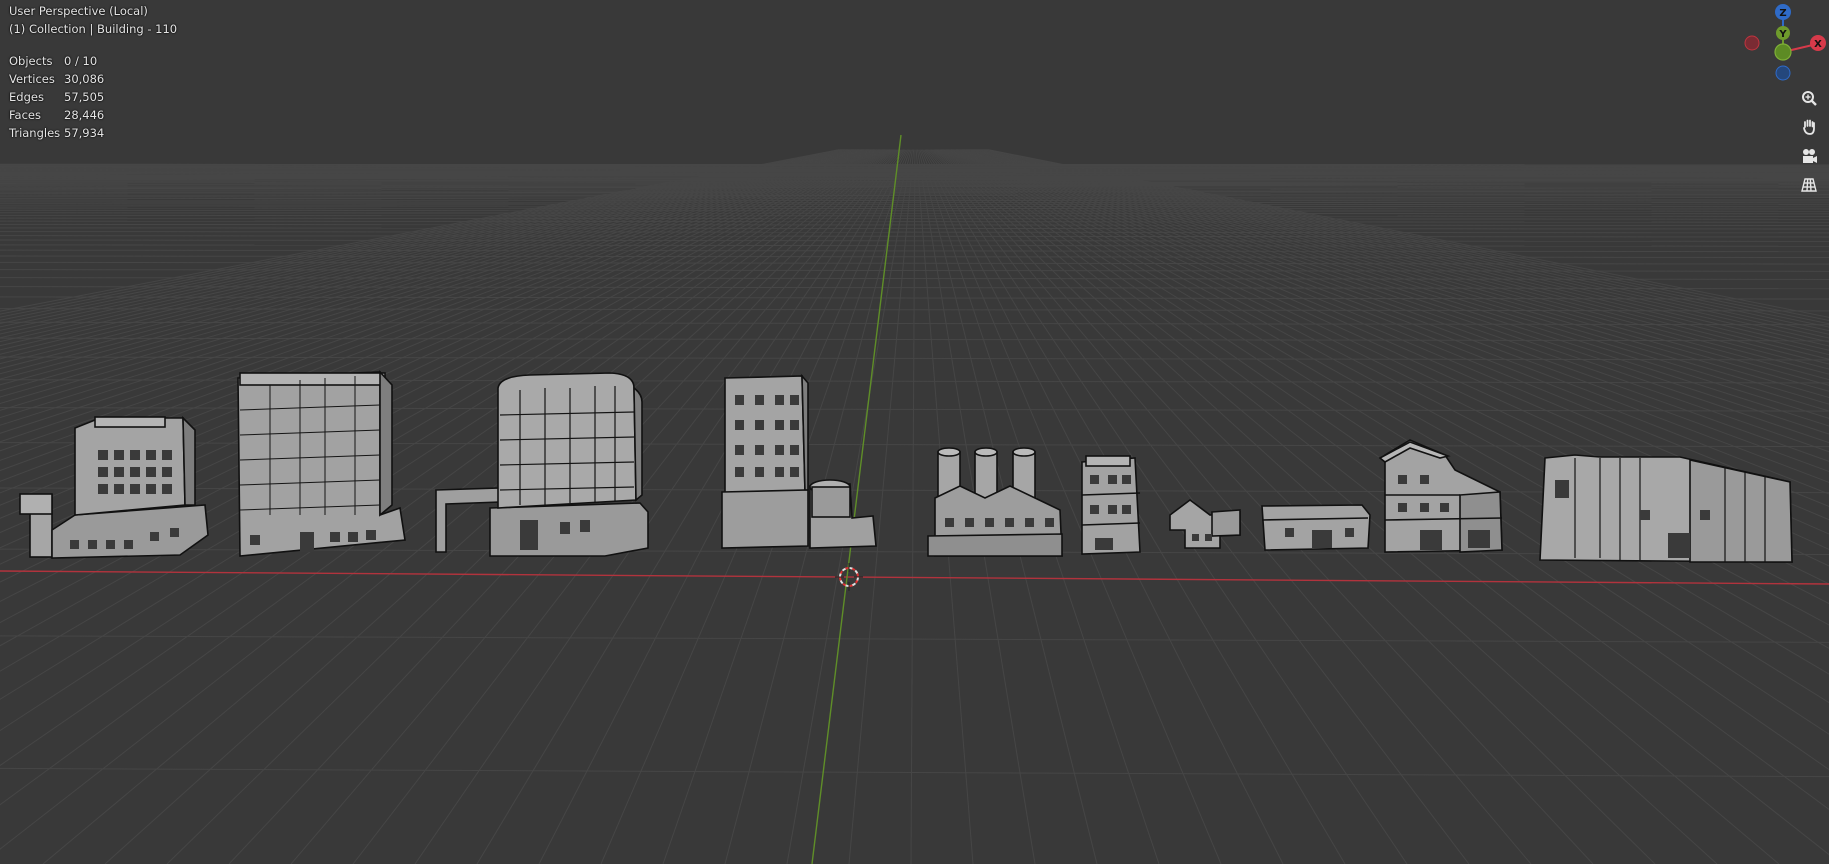 The width and height of the screenshot is (1829, 864). I want to click on pan-button, so click(1809, 127).